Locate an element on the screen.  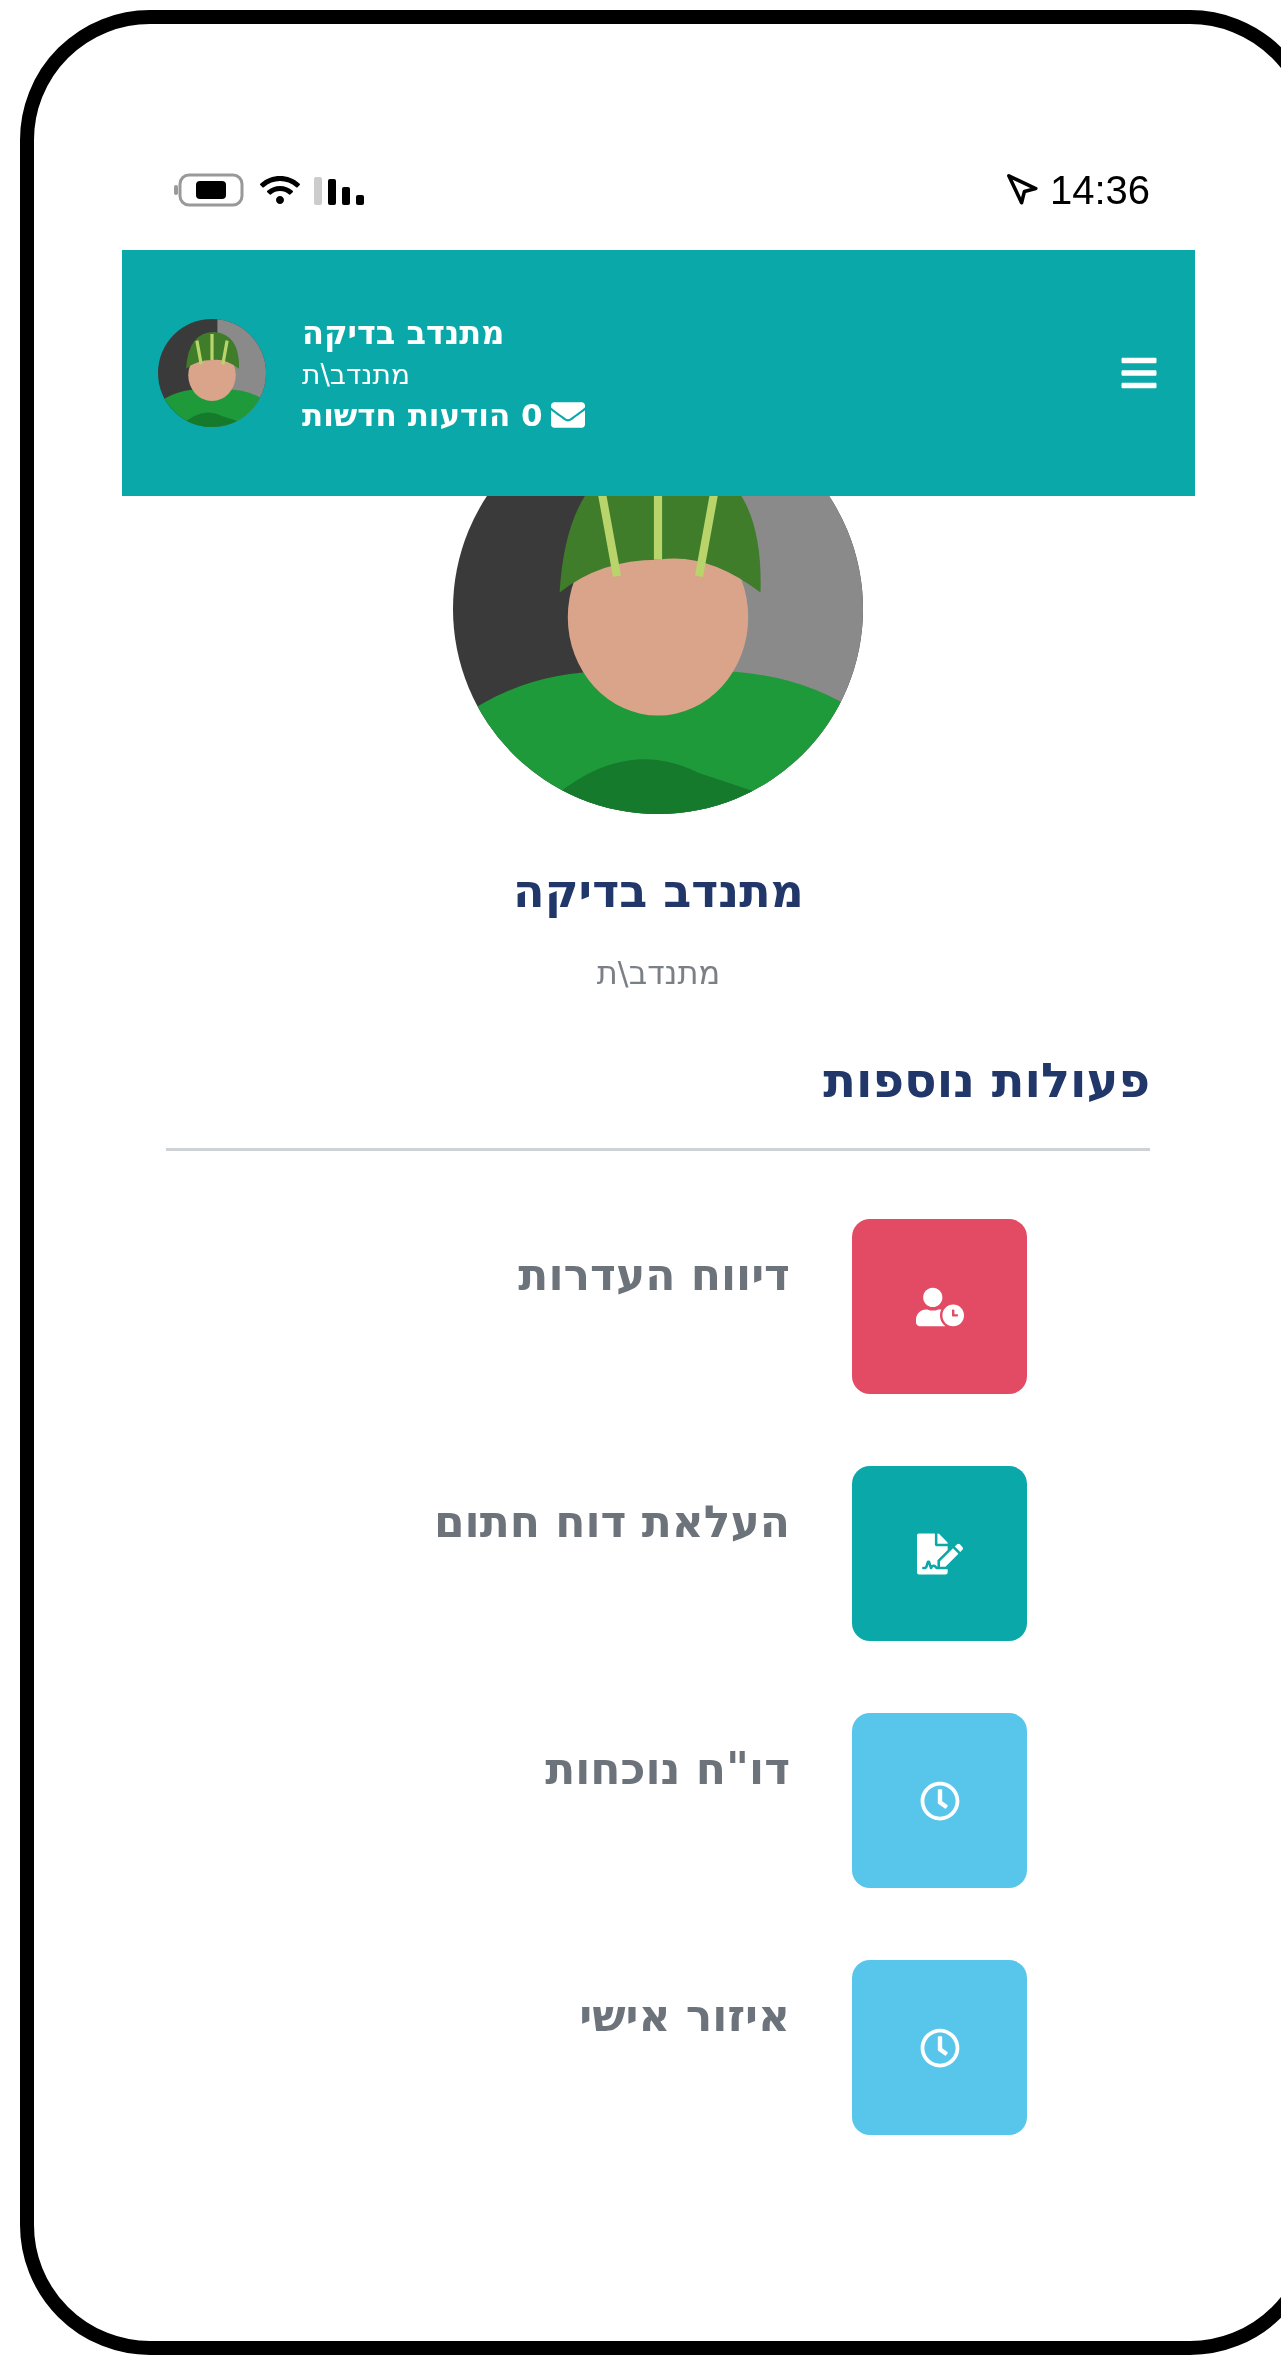
action-label: העלאת דוח חתום is located at coordinates (611, 1521).